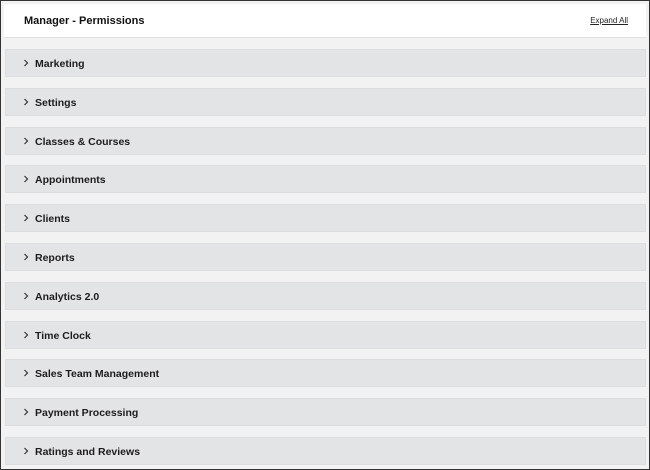  Describe the element at coordinates (56, 102) in the screenshot. I see `section-label: Settings` at that location.